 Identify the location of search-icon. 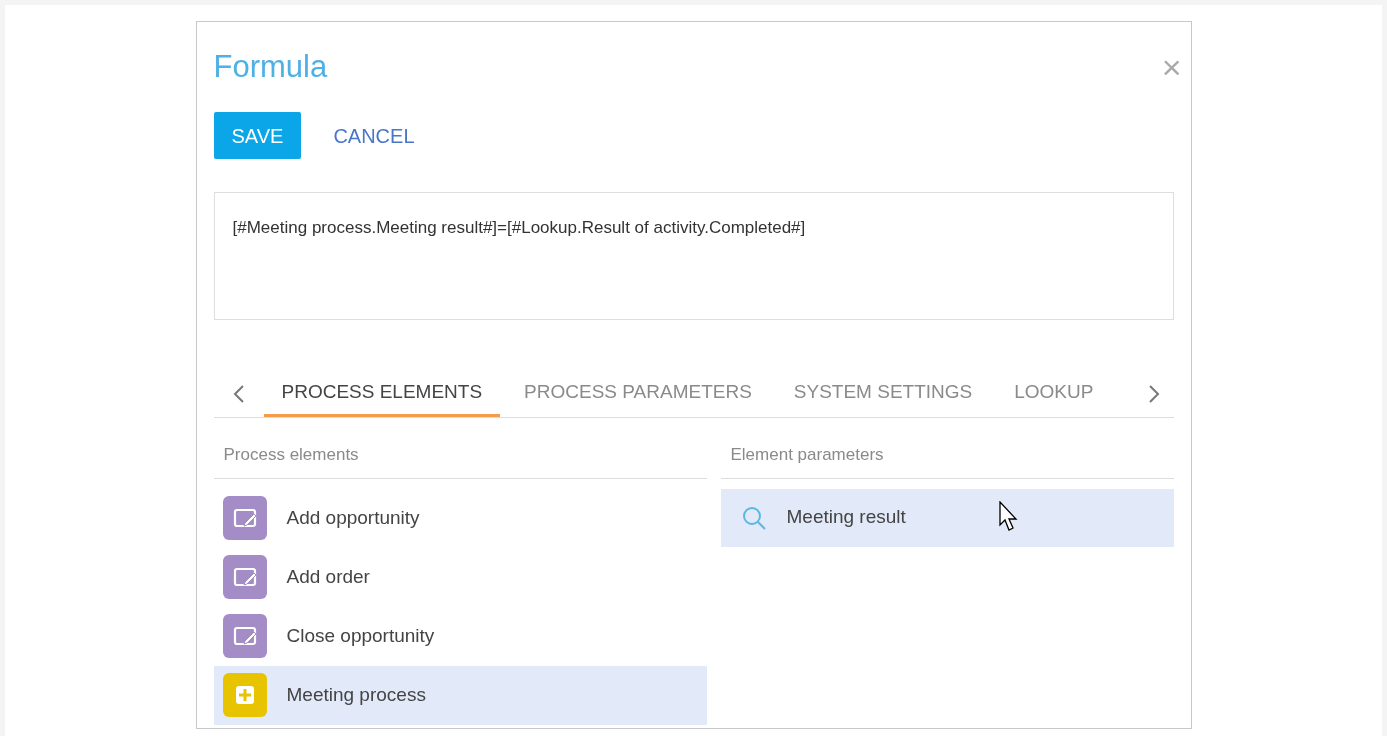
(753, 517).